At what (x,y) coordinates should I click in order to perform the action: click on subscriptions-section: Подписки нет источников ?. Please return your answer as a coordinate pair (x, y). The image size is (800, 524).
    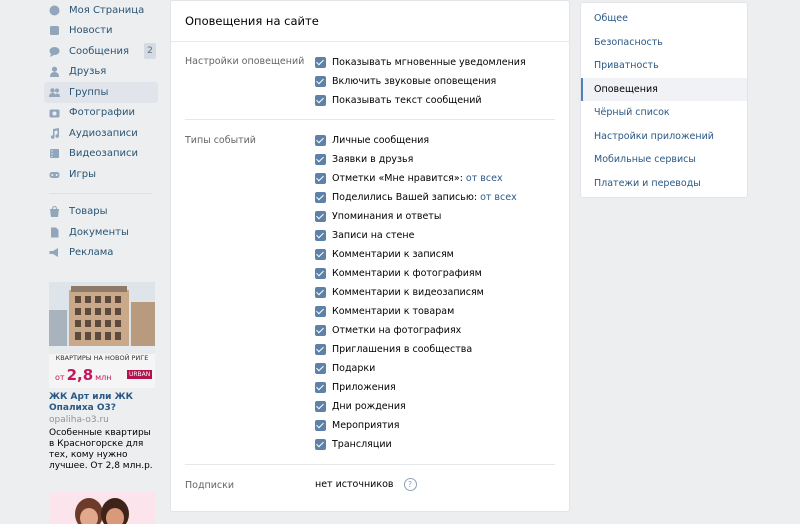
    Looking at the image, I should click on (370, 486).